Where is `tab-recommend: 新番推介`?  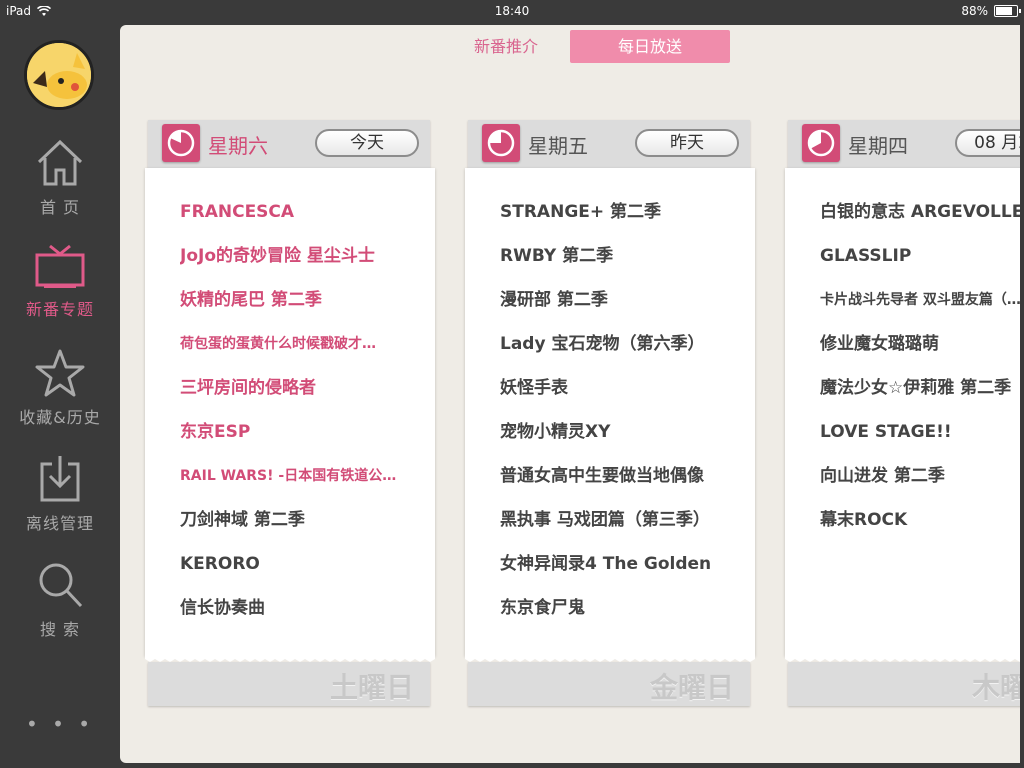 tab-recommend: 新番推介 is located at coordinates (506, 46).